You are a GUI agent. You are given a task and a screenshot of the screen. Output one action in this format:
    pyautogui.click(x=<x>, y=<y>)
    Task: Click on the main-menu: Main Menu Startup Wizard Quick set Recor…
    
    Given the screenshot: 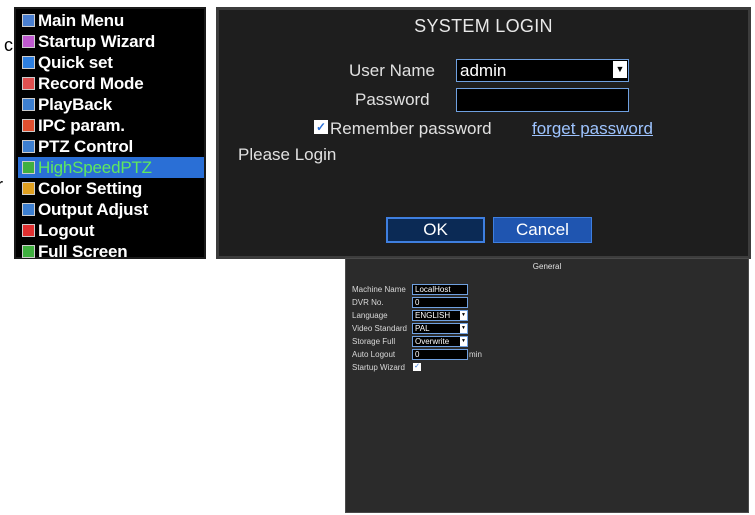 What is the action you would take?
    pyautogui.click(x=110, y=134)
    